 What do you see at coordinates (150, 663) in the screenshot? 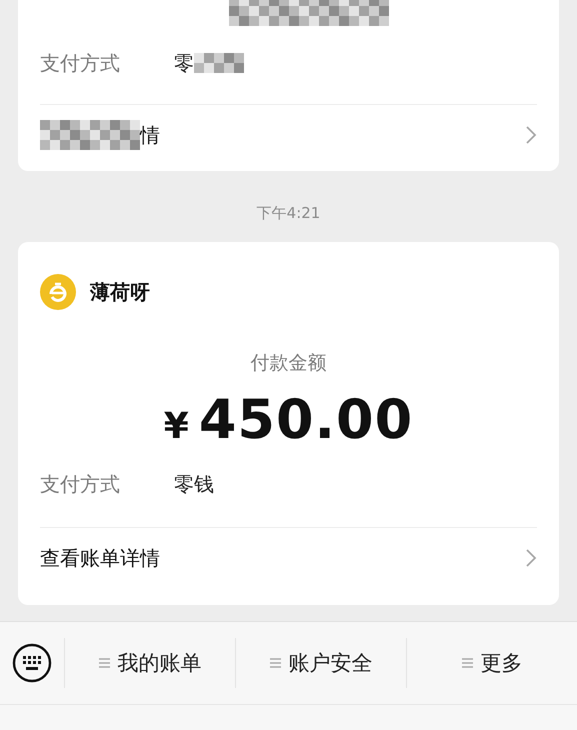
I see `menu-item: 我的账单` at bounding box center [150, 663].